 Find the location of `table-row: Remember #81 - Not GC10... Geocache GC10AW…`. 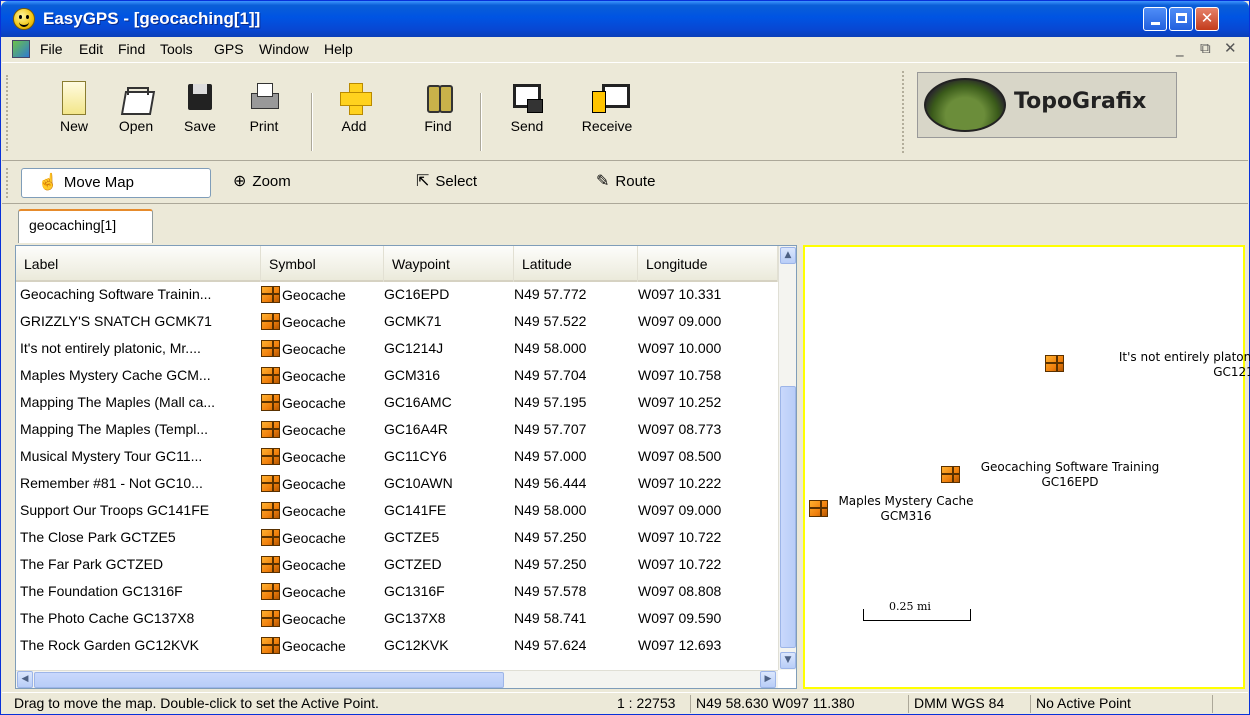

table-row: Remember #81 - Not GC10... Geocache GC10AW… is located at coordinates (397, 484).